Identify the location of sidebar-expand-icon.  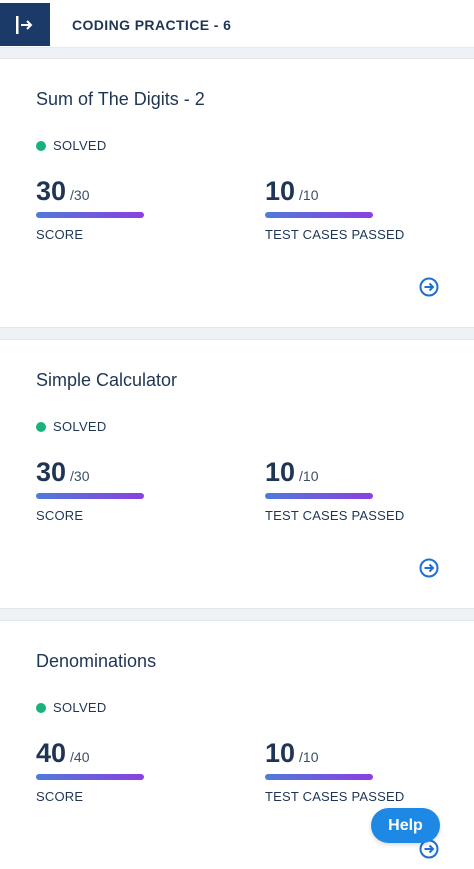
(24, 24).